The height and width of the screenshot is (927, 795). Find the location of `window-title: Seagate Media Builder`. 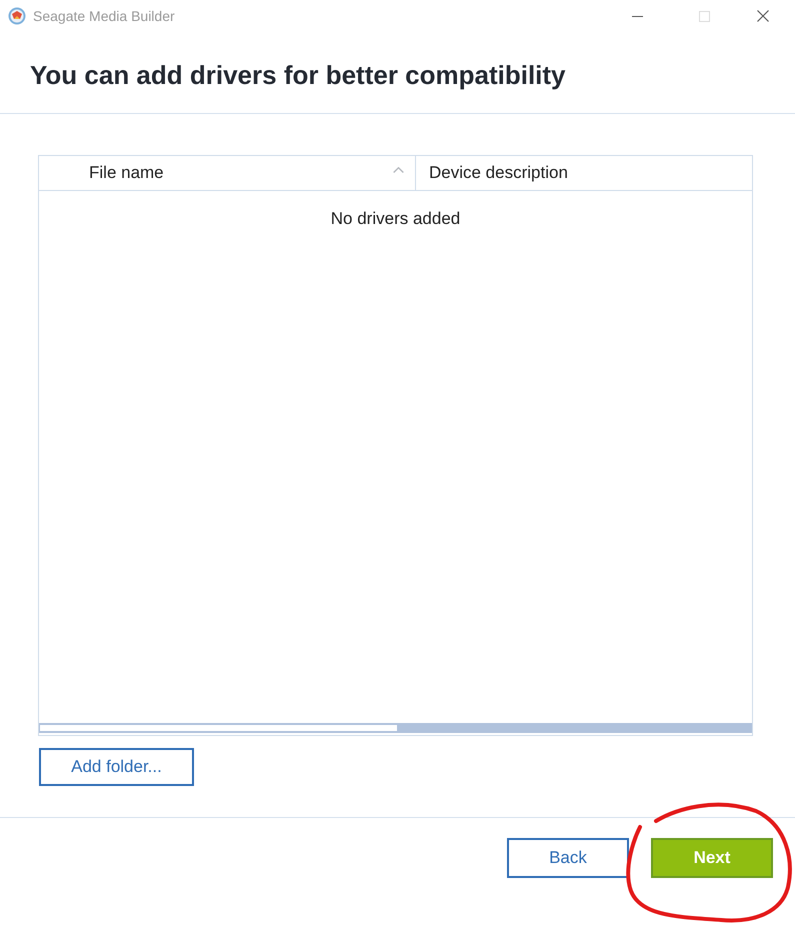

window-title: Seagate Media Builder is located at coordinates (104, 16).